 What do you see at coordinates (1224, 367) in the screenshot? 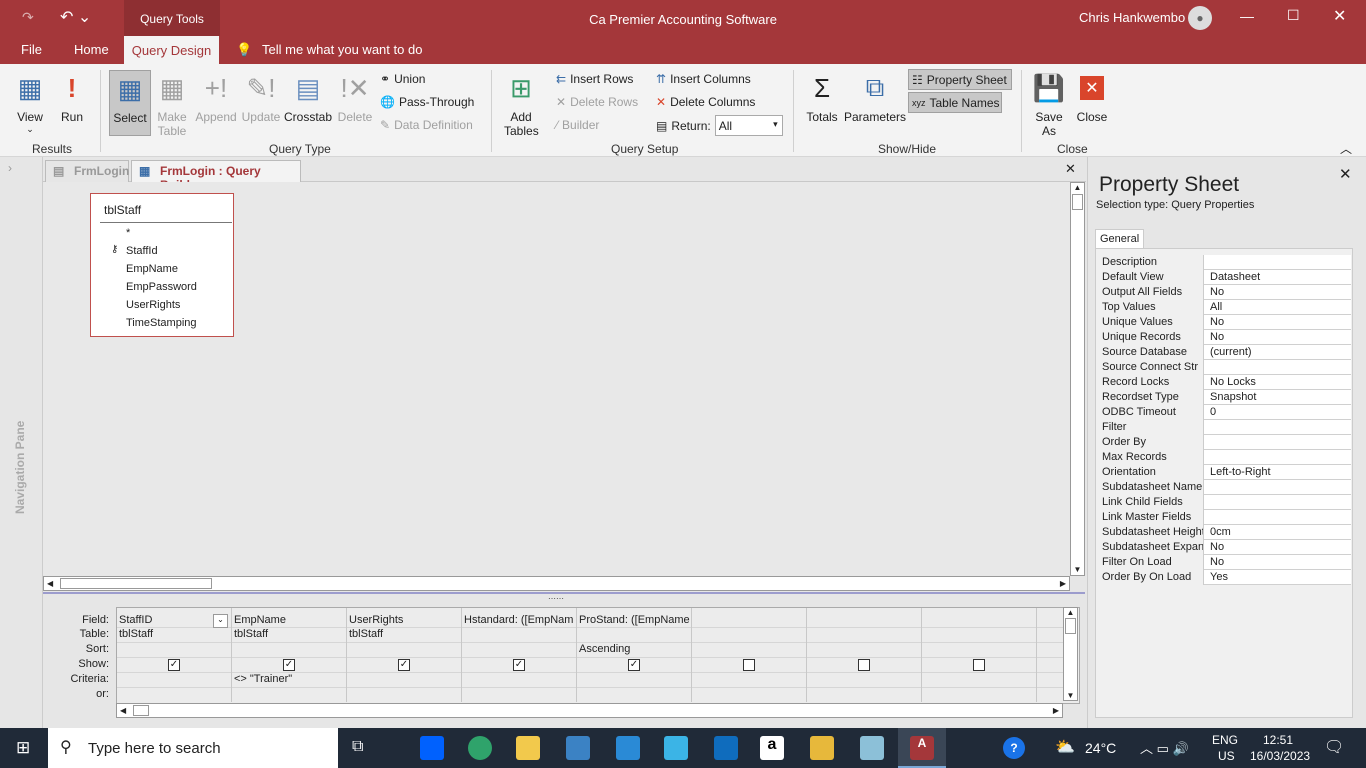
I see `property-row: Source Connect Str` at bounding box center [1224, 367].